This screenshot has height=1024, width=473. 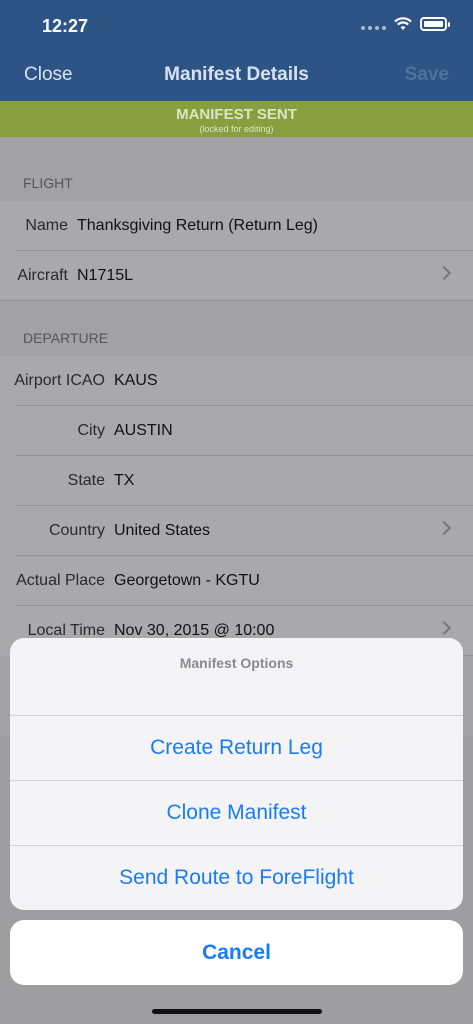 What do you see at coordinates (143, 430) in the screenshot?
I see `city-value: AUSTIN` at bounding box center [143, 430].